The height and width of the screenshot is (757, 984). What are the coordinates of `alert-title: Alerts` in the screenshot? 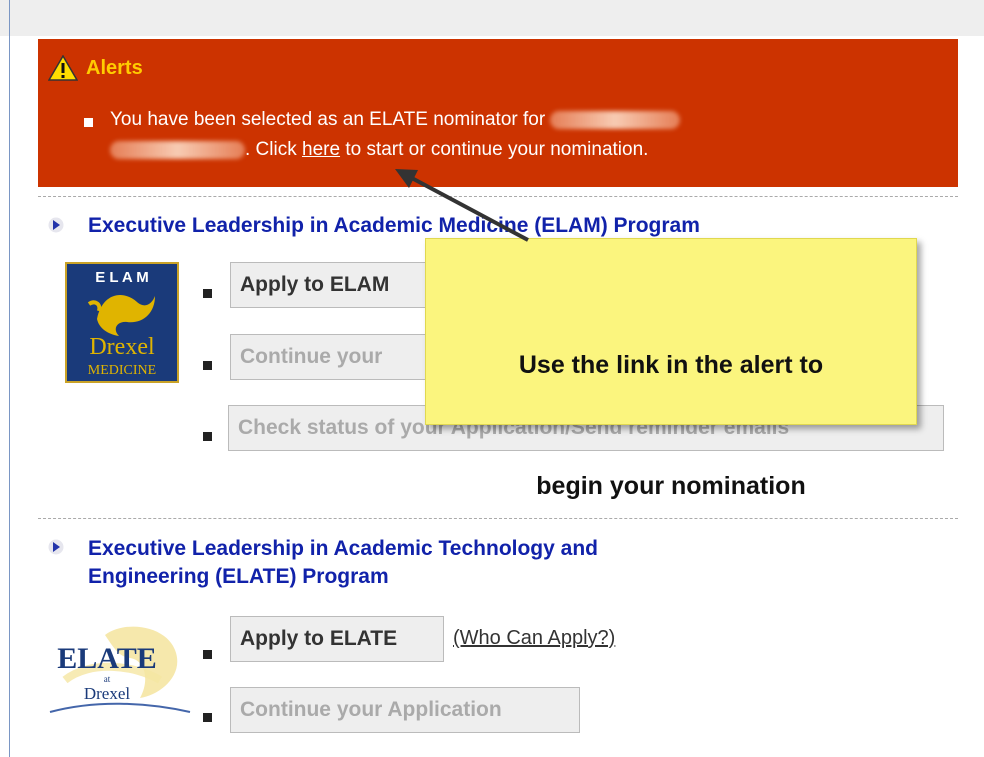 It's located at (114, 67).